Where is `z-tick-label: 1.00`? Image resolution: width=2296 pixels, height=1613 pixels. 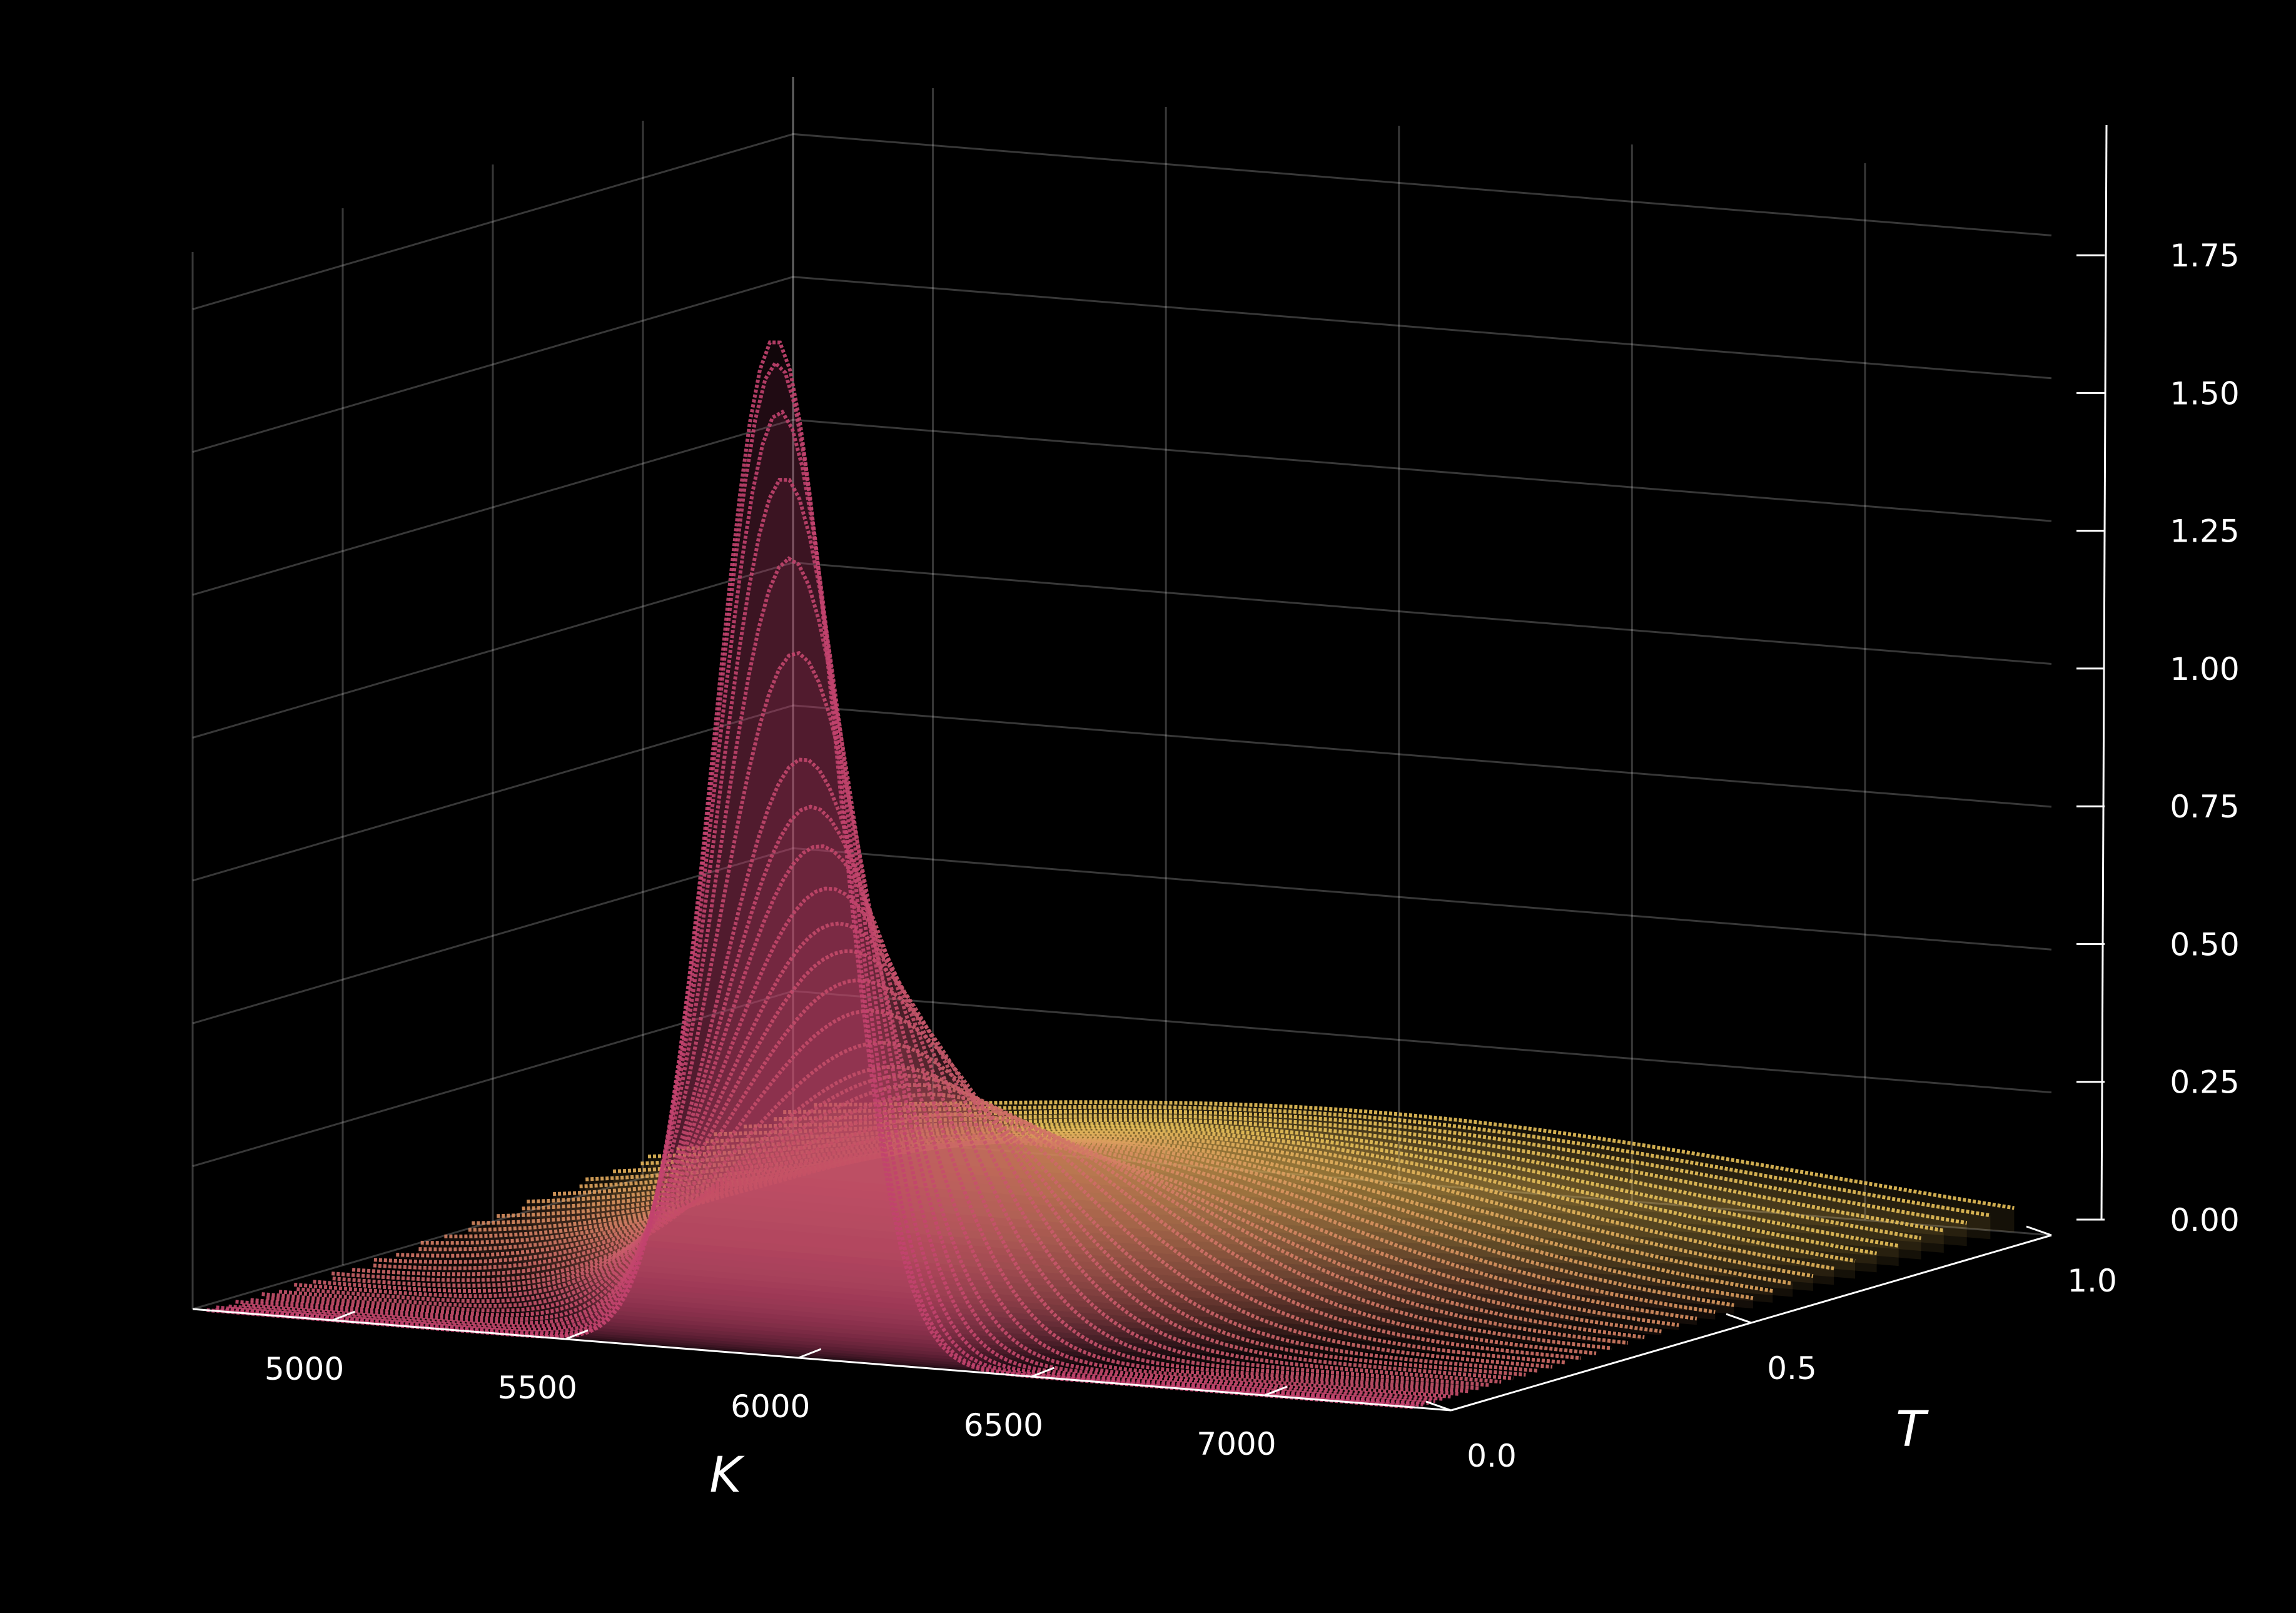 z-tick-label: 1.00 is located at coordinates (2204, 669).